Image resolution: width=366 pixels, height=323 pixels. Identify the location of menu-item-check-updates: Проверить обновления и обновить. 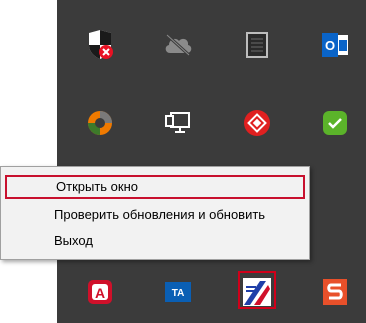
(155, 215).